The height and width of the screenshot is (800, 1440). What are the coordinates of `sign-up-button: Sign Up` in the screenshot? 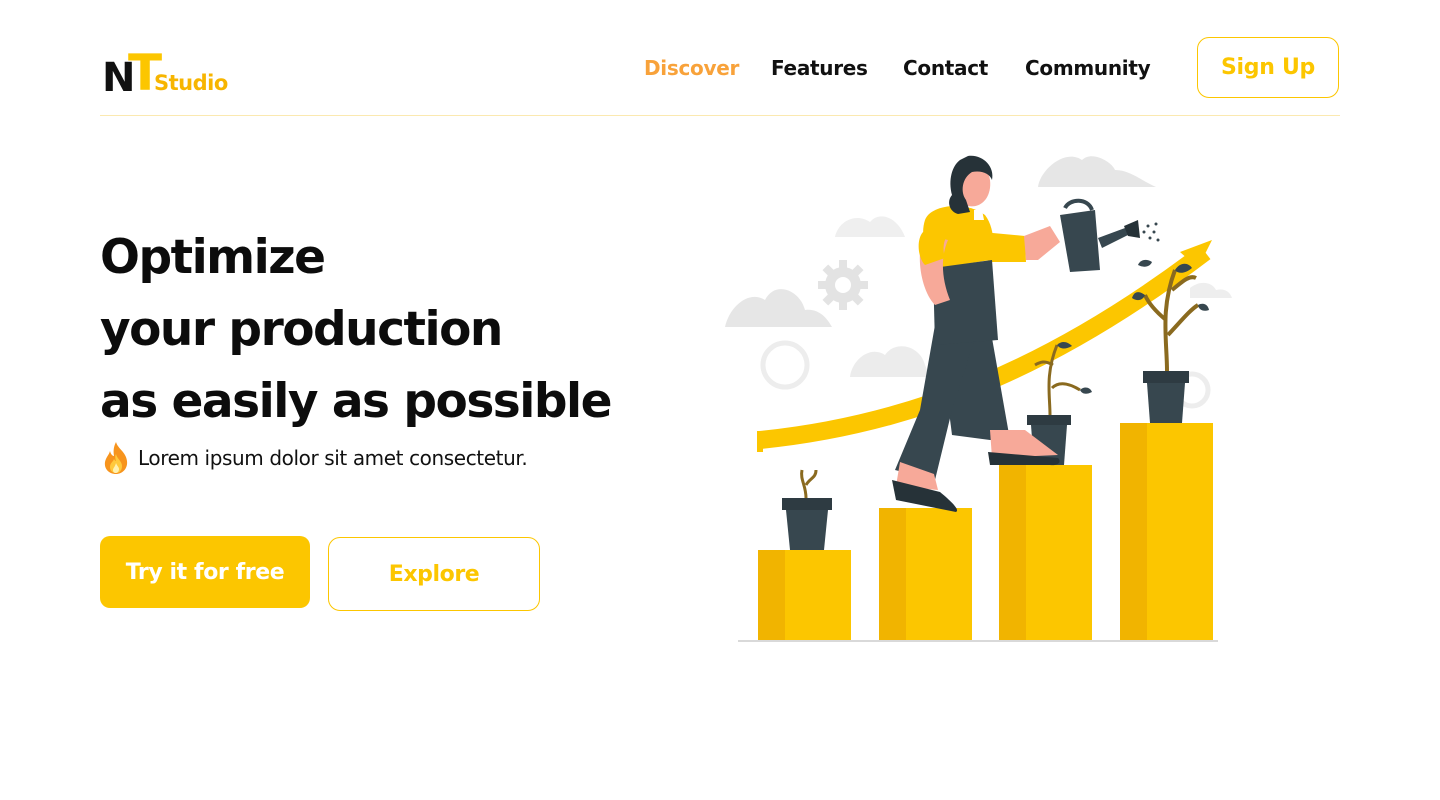 It's located at (1268, 67).